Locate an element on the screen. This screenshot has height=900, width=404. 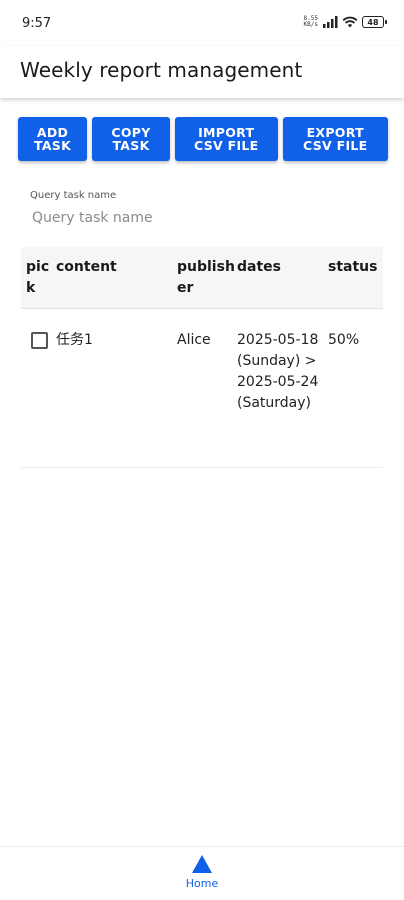
search-label: Query task name is located at coordinates (73, 195).